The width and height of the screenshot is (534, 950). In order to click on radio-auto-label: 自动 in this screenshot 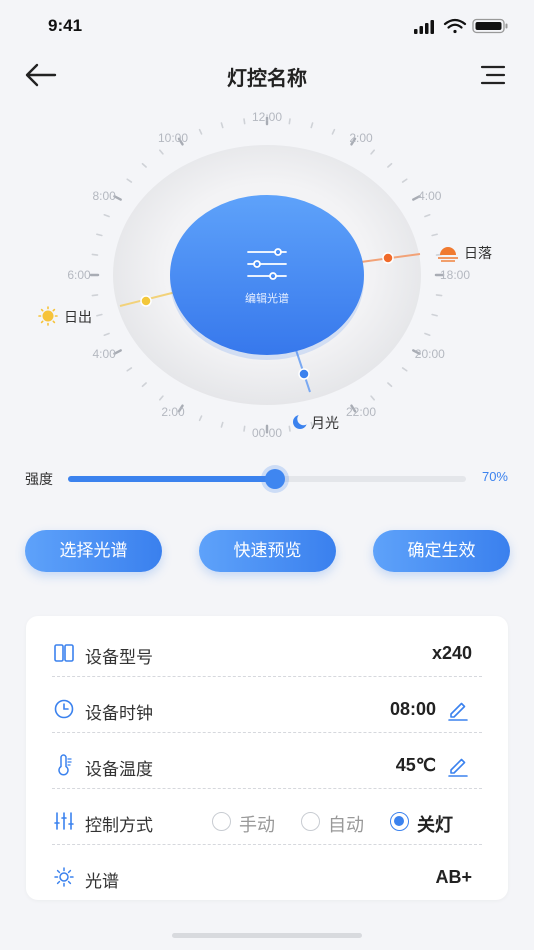, I will do `click(346, 825)`.